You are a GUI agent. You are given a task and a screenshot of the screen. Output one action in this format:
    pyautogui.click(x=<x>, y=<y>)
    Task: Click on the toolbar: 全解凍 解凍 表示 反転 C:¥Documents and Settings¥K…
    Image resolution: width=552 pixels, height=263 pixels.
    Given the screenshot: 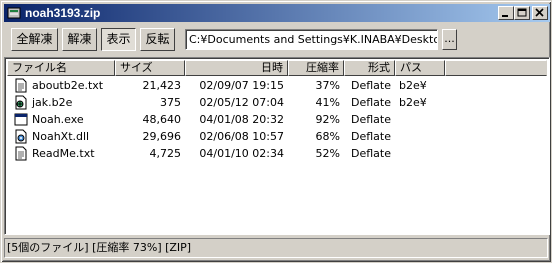 What is the action you would take?
    pyautogui.click(x=277, y=40)
    